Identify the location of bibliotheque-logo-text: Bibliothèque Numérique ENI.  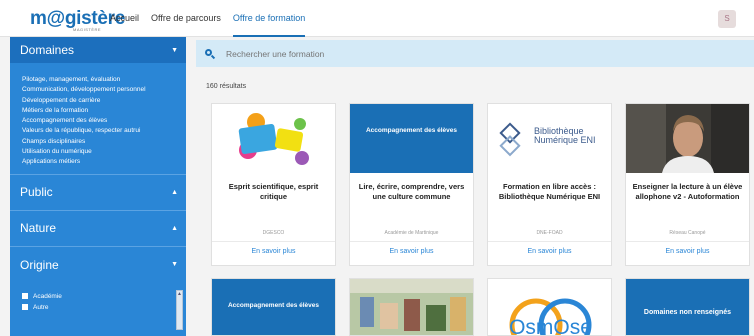
(565, 135).